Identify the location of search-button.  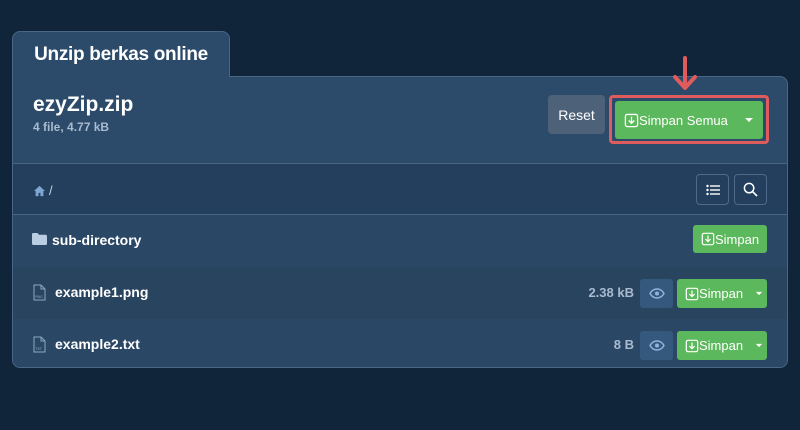
(750, 189).